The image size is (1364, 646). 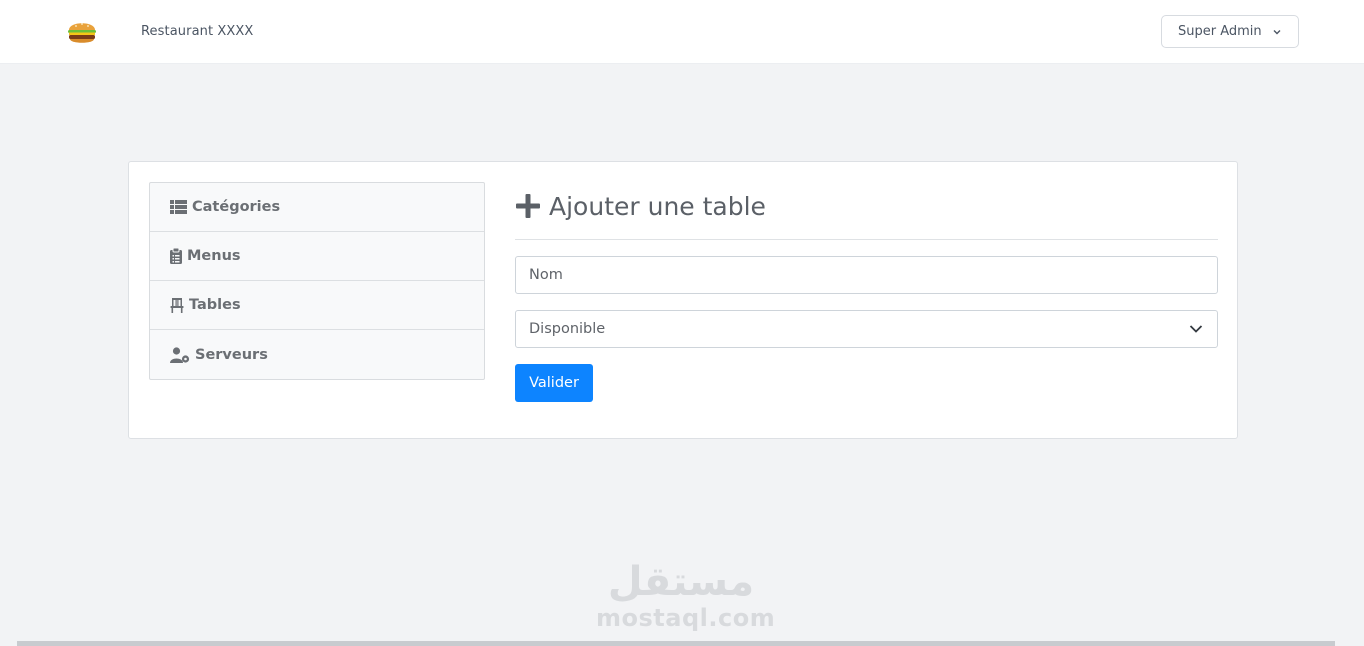 I want to click on plus-icon, so click(x=528, y=206).